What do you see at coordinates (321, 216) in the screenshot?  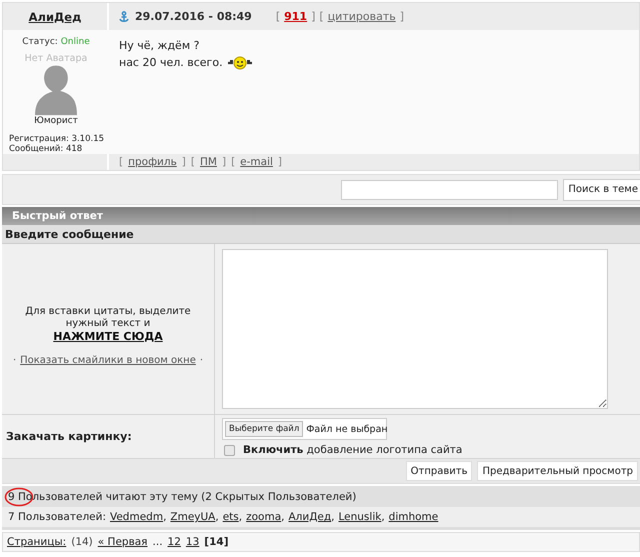 I see `section-header: Быстрый ответ` at bounding box center [321, 216].